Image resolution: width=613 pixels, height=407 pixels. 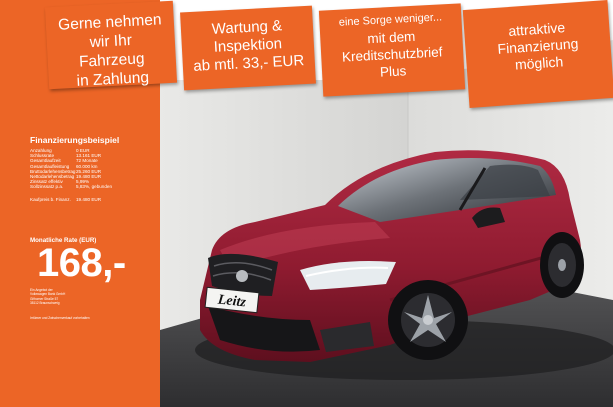 What do you see at coordinates (89, 199) in the screenshot?
I see `row-value: 19.480 EUR` at bounding box center [89, 199].